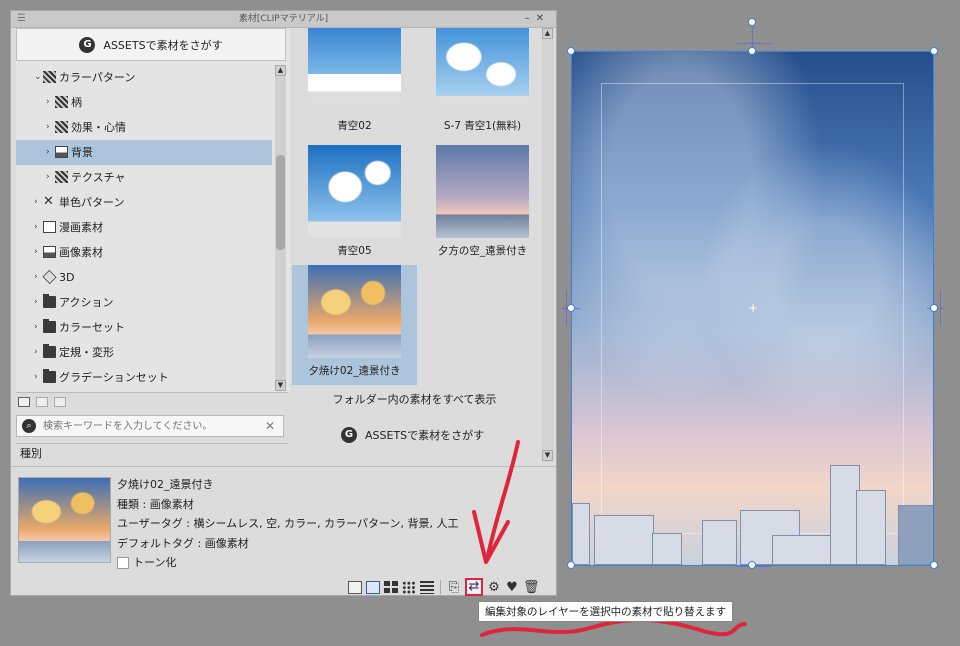  I want to click on show-all-link: フォルダー内の素材をすべて表示, so click(414, 399).